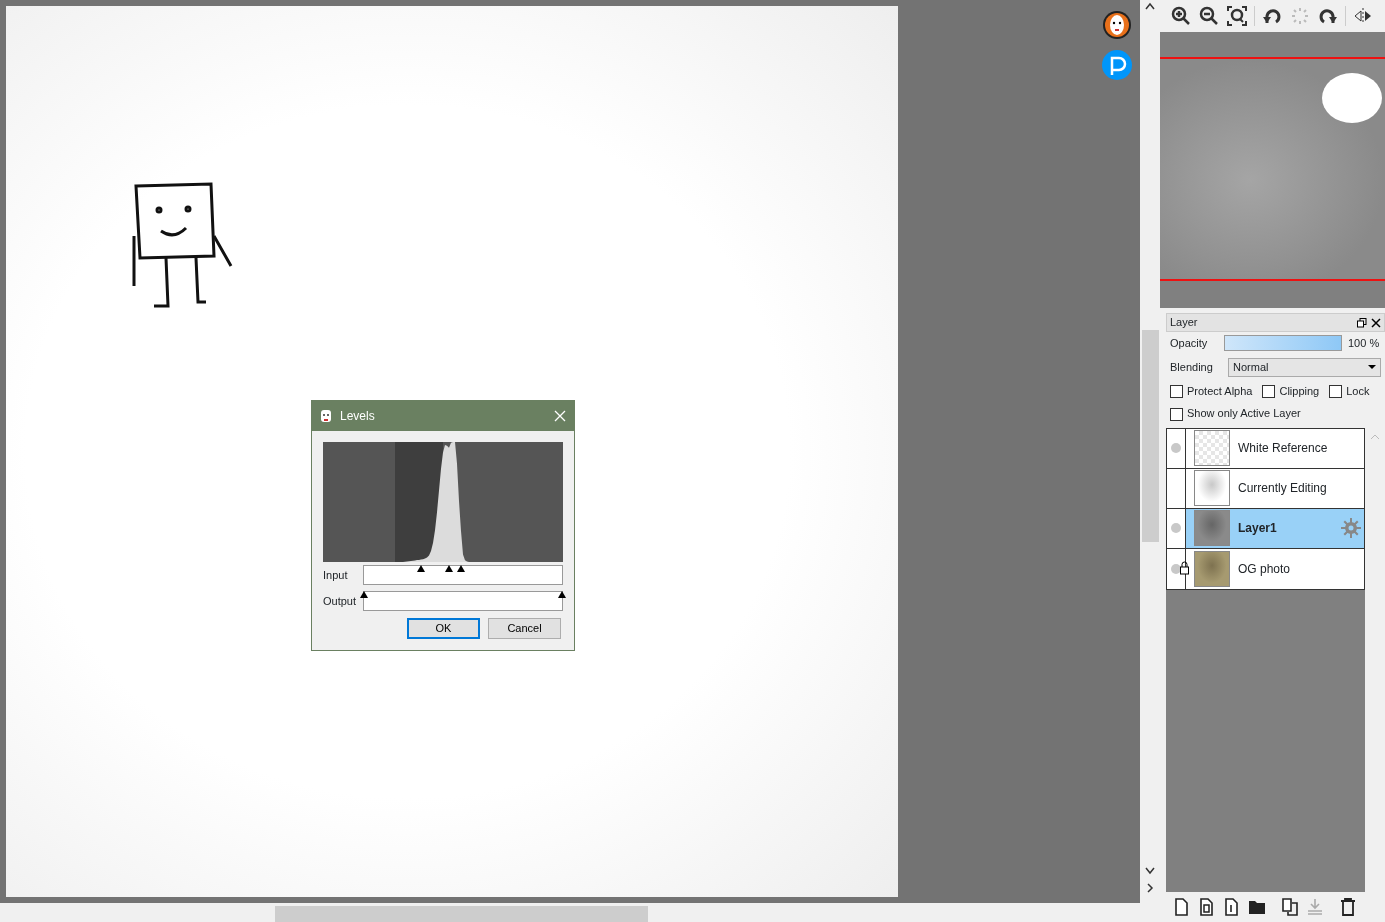 The width and height of the screenshot is (1385, 922). Describe the element at coordinates (1237, 16) in the screenshot. I see `zoom-fit-icon` at that location.